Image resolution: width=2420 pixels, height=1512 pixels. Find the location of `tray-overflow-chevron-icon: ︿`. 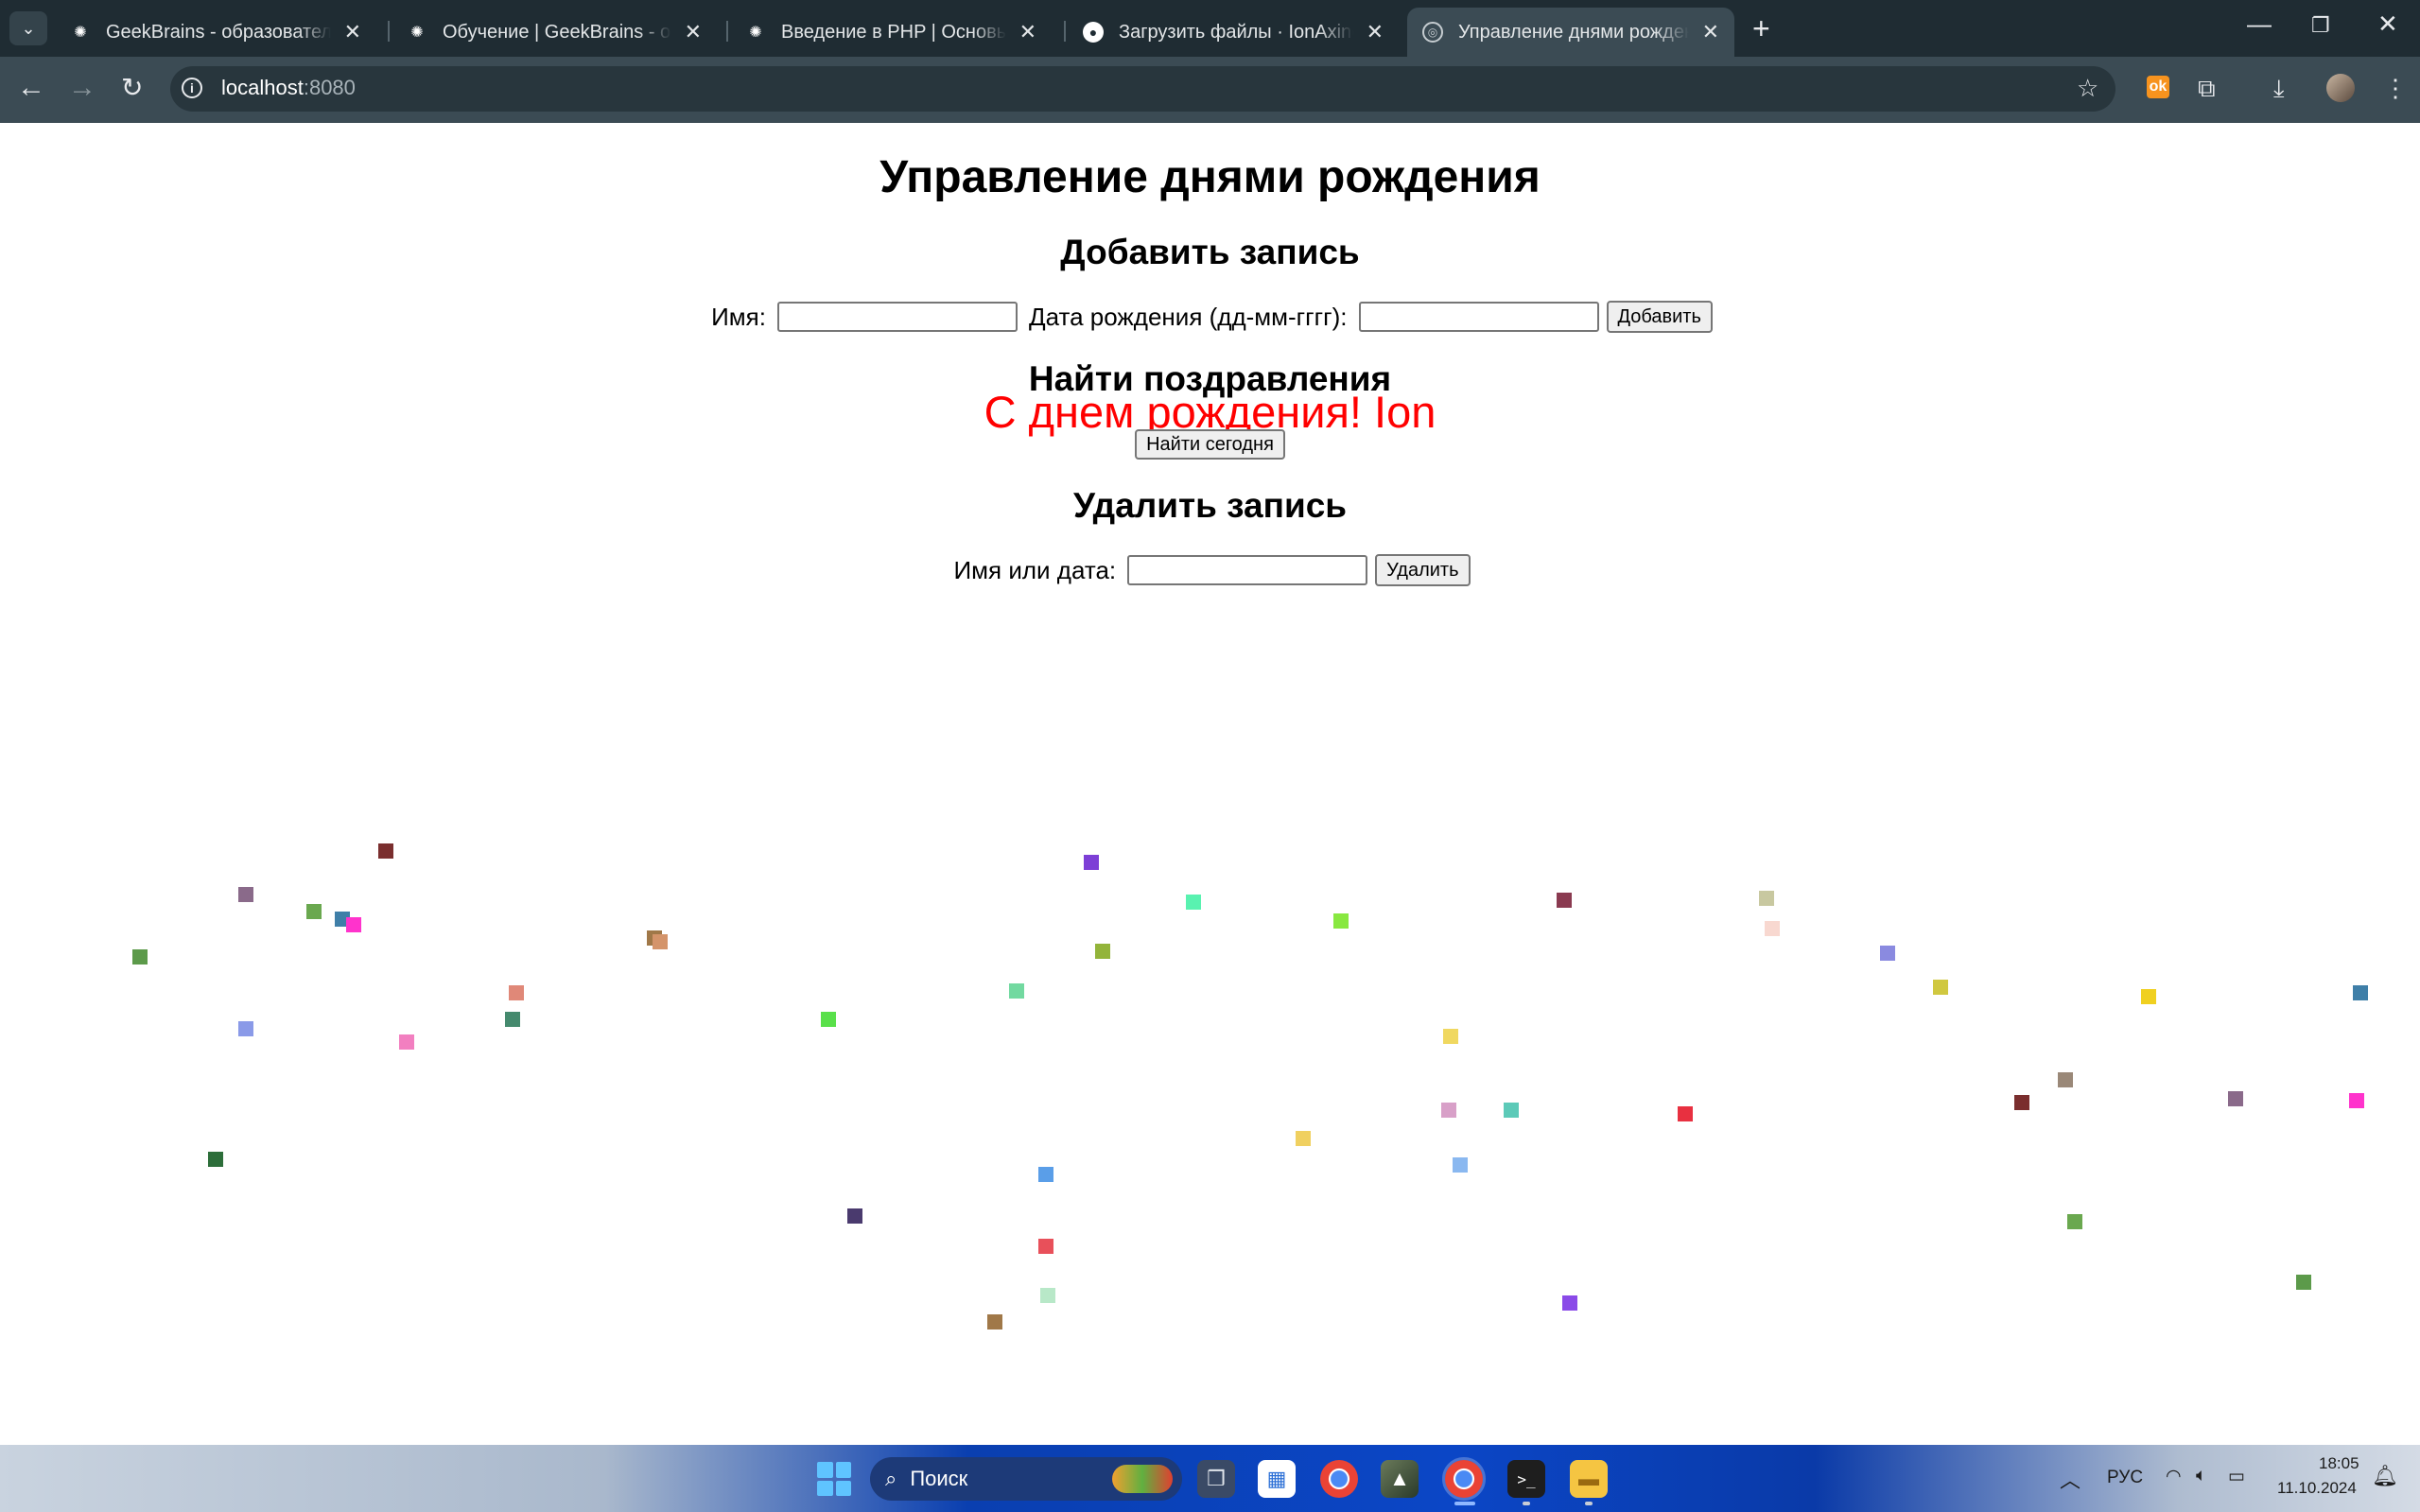

tray-overflow-chevron-icon: ︿ is located at coordinates (2070, 1479).